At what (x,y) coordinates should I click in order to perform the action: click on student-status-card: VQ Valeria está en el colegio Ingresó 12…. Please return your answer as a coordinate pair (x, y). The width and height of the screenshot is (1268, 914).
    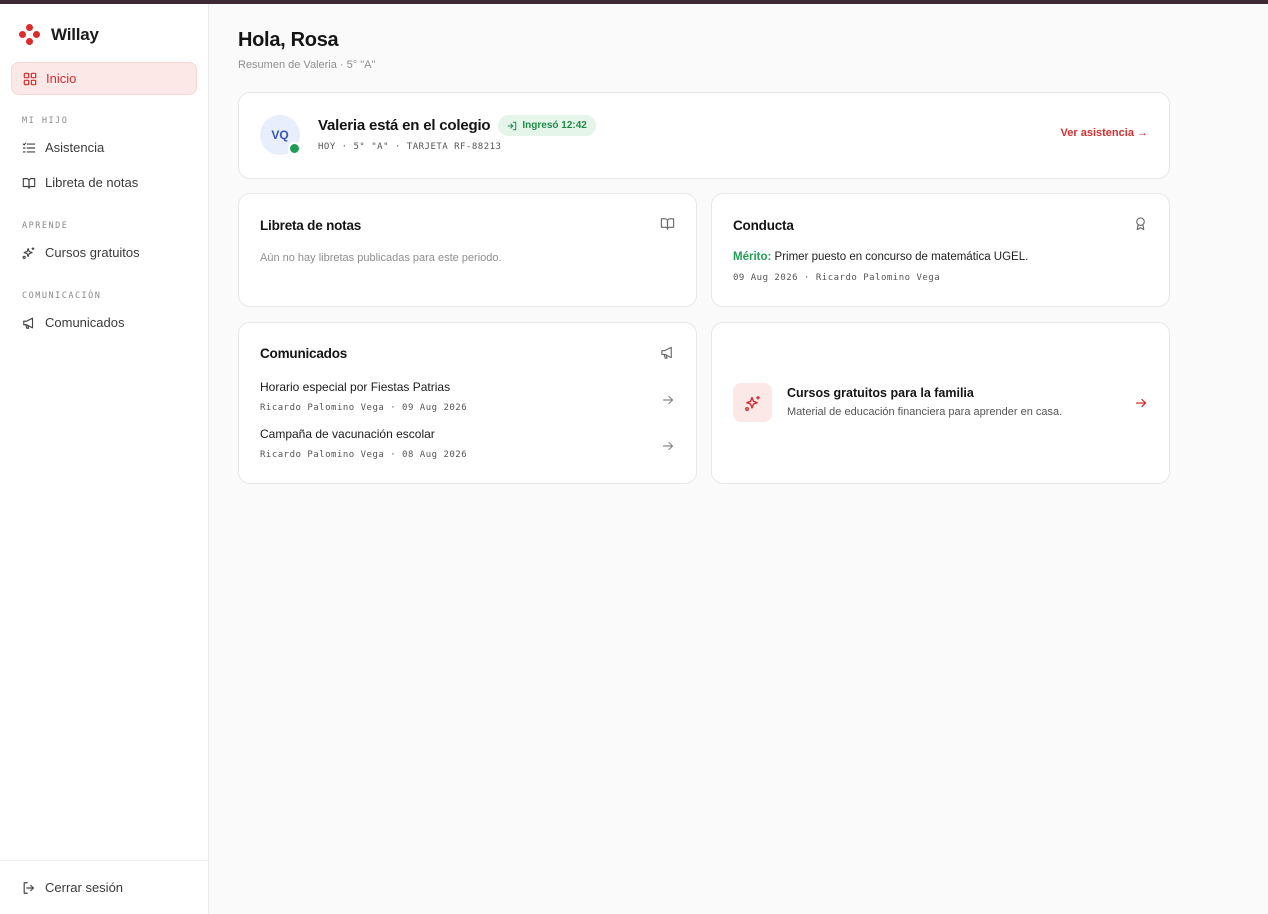
    Looking at the image, I should click on (704, 135).